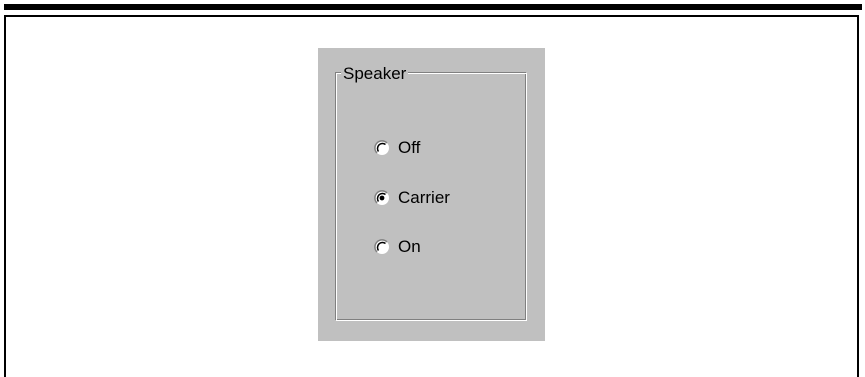 The width and height of the screenshot is (865, 377). What do you see at coordinates (424, 197) in the screenshot?
I see `radio-carrier-label: Carrier` at bounding box center [424, 197].